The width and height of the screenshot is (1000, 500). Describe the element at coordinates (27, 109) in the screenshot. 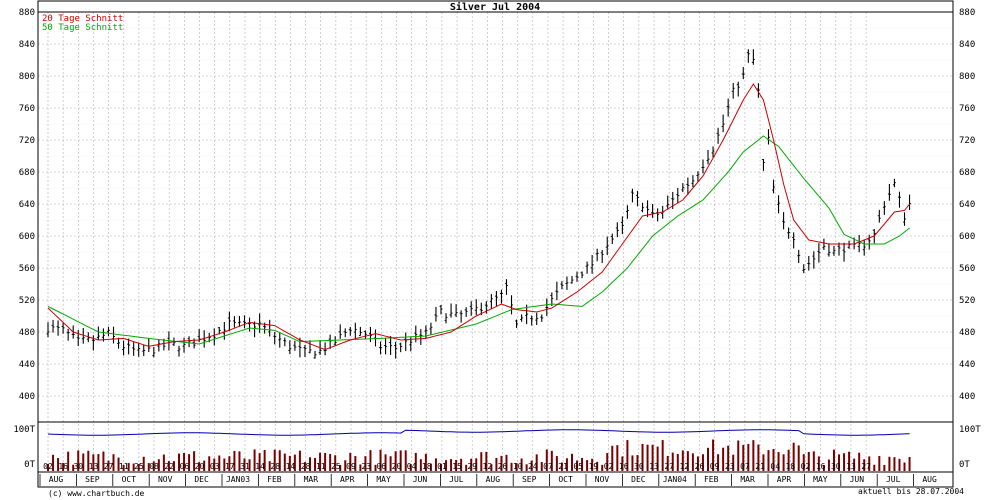

I see `y-tick-label-left: 760` at that location.